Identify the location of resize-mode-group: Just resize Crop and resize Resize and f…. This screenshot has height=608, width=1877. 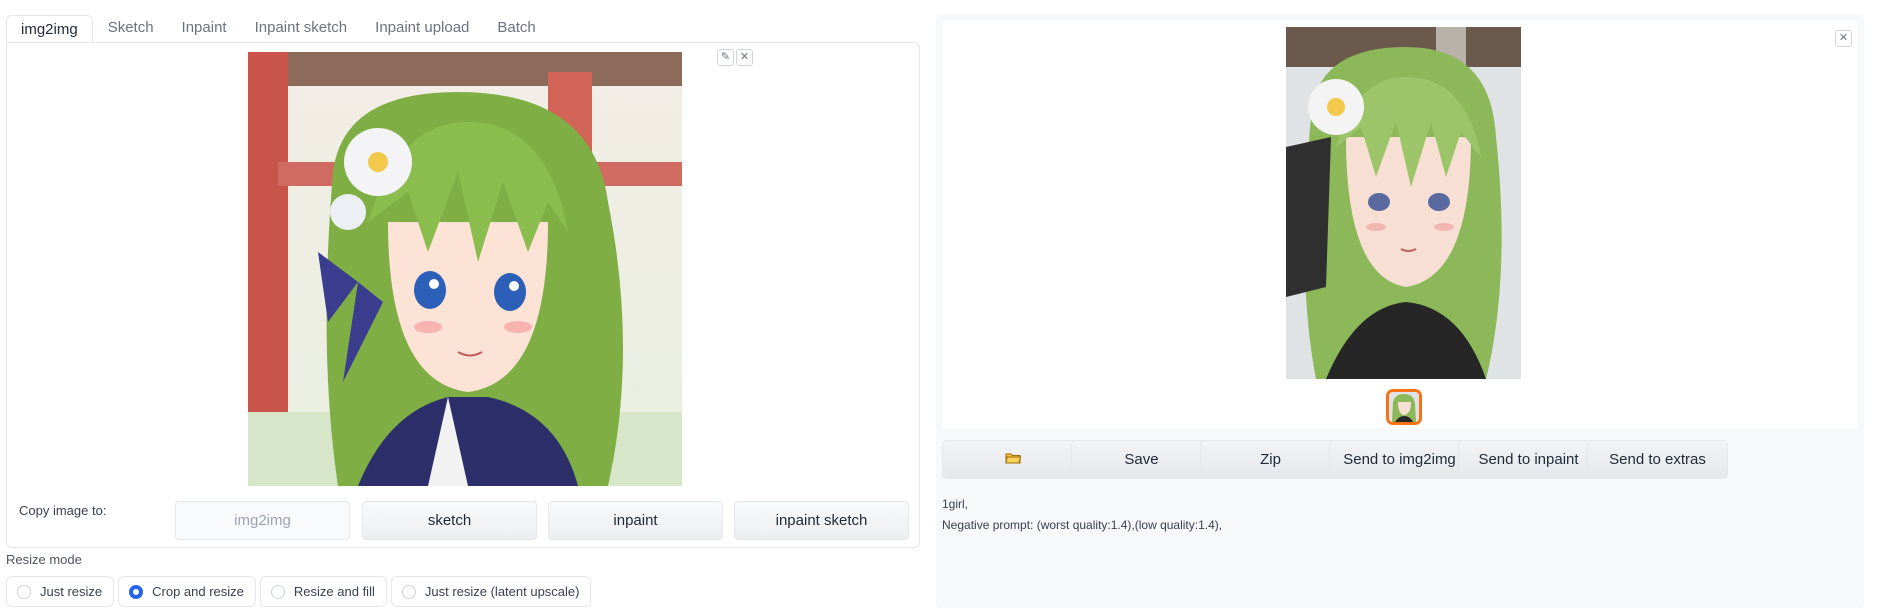
(299, 591).